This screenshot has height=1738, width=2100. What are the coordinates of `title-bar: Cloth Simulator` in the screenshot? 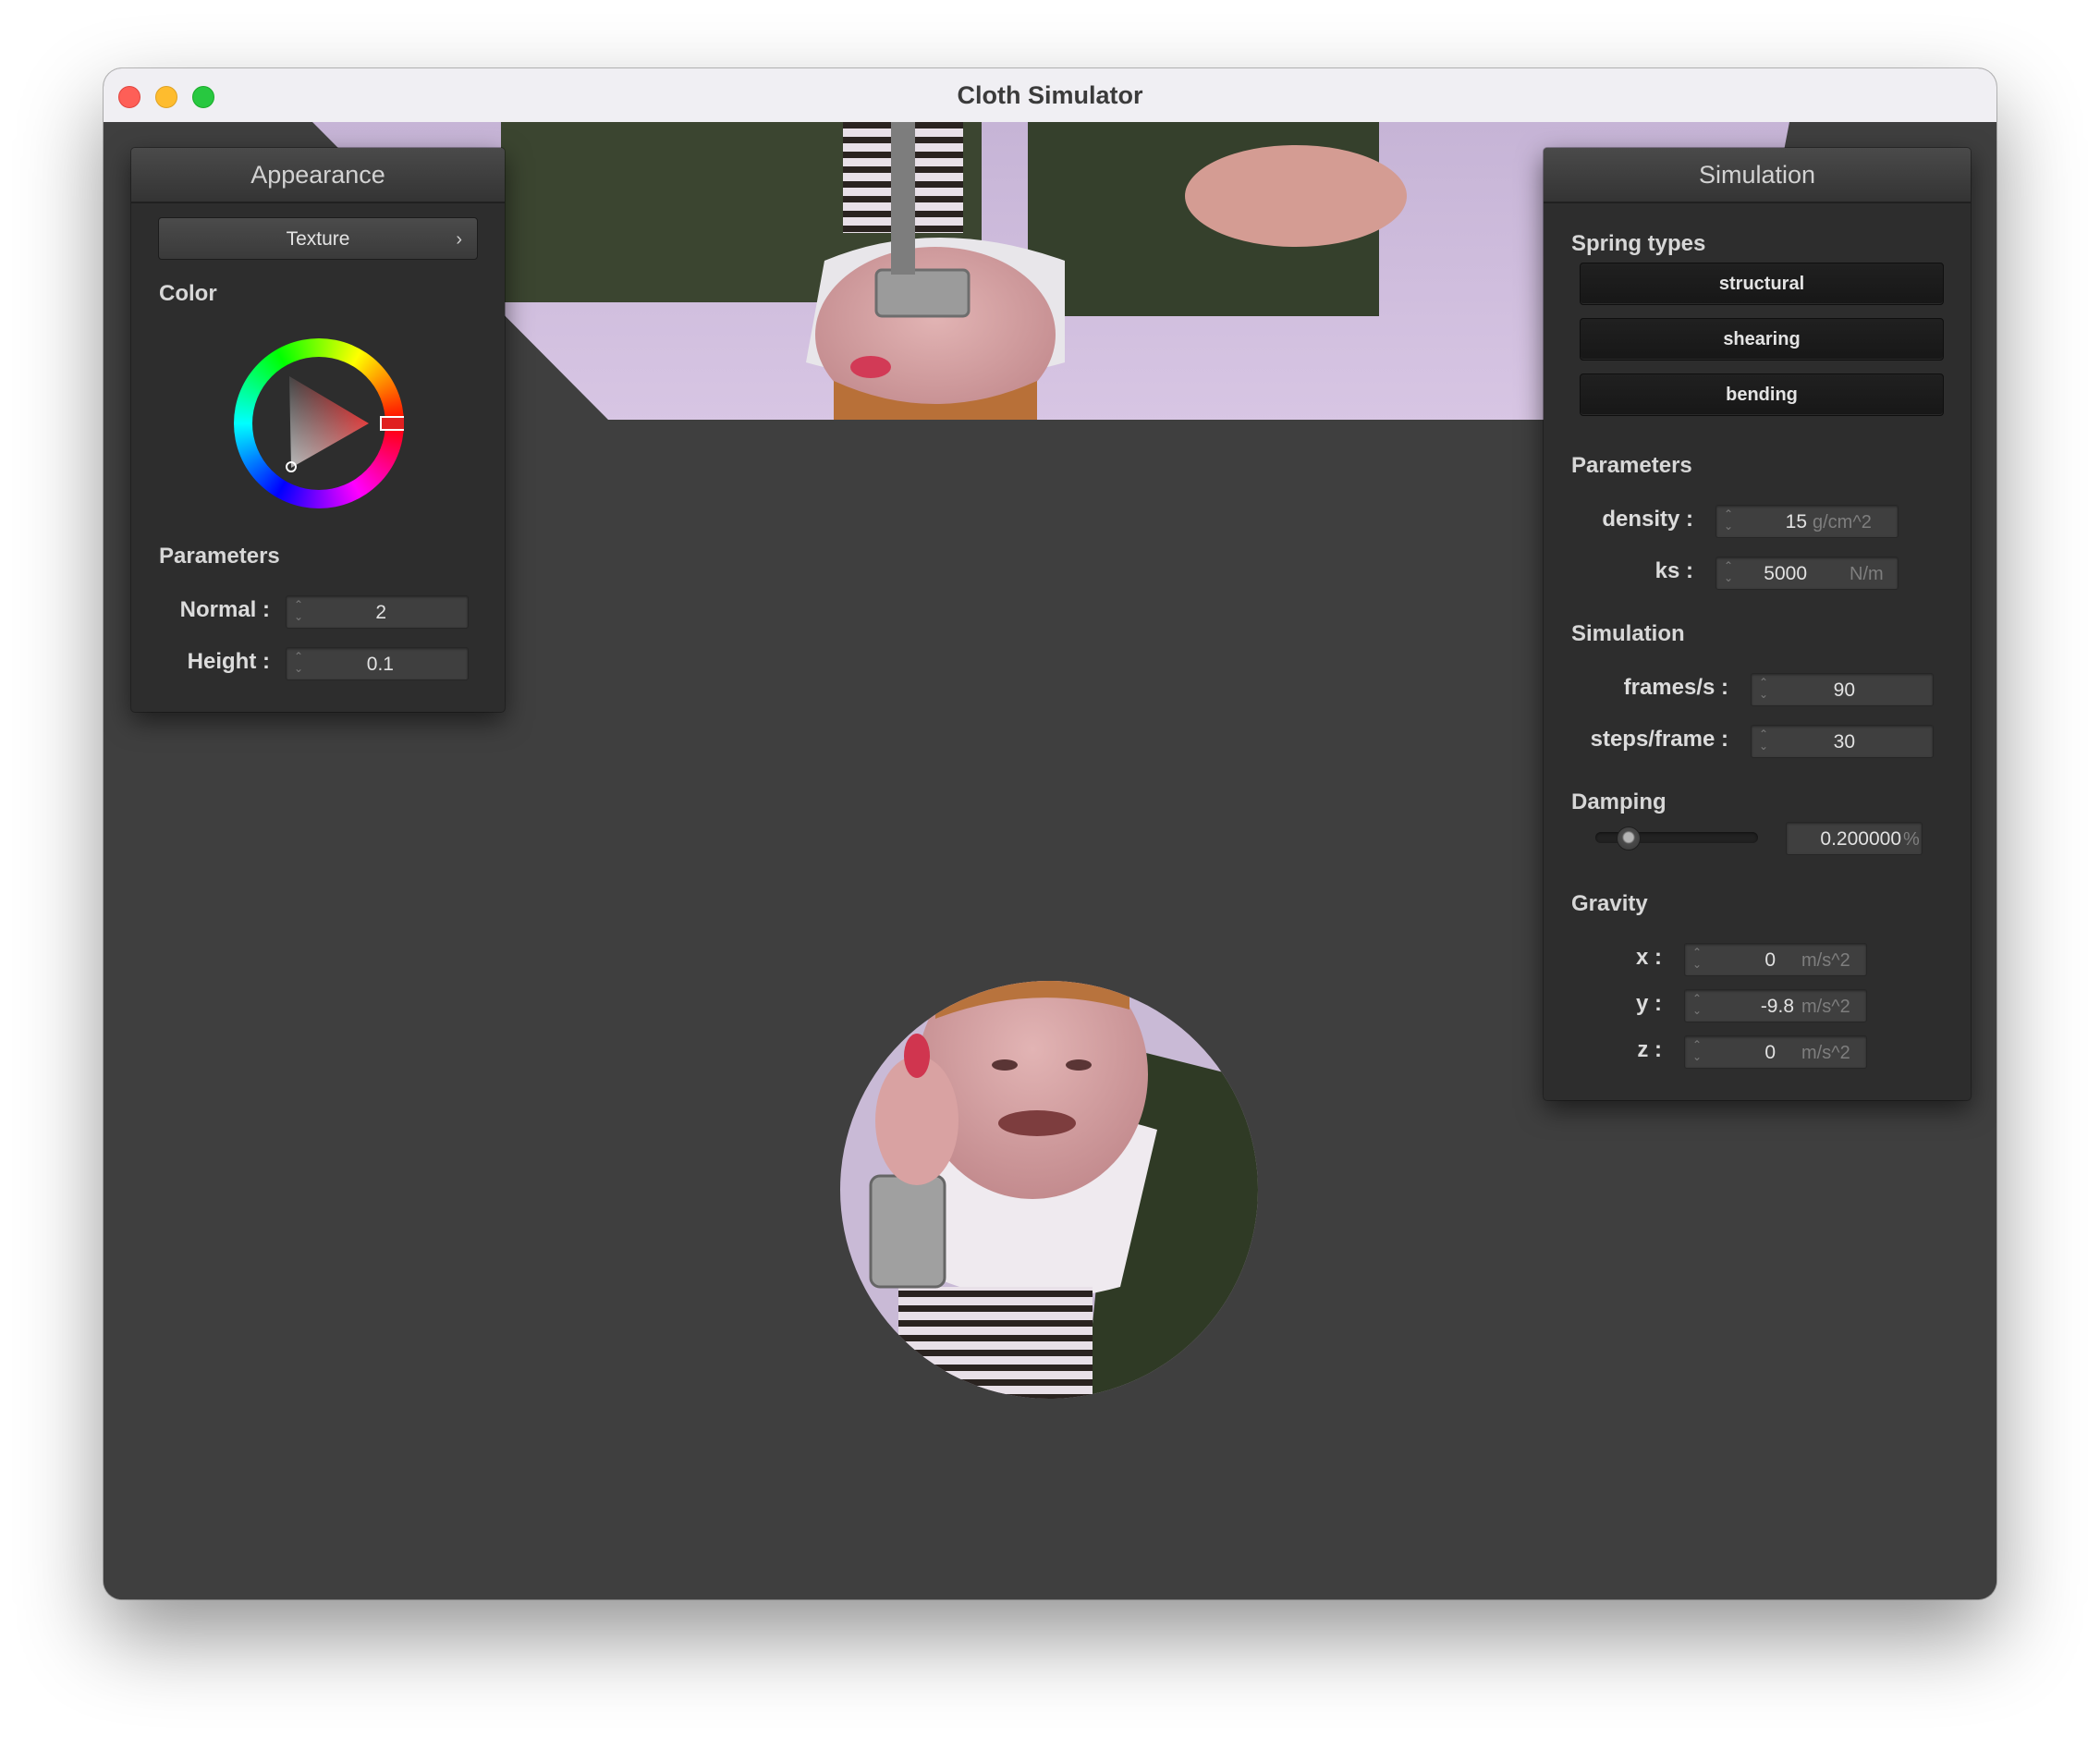 It's located at (1050, 95).